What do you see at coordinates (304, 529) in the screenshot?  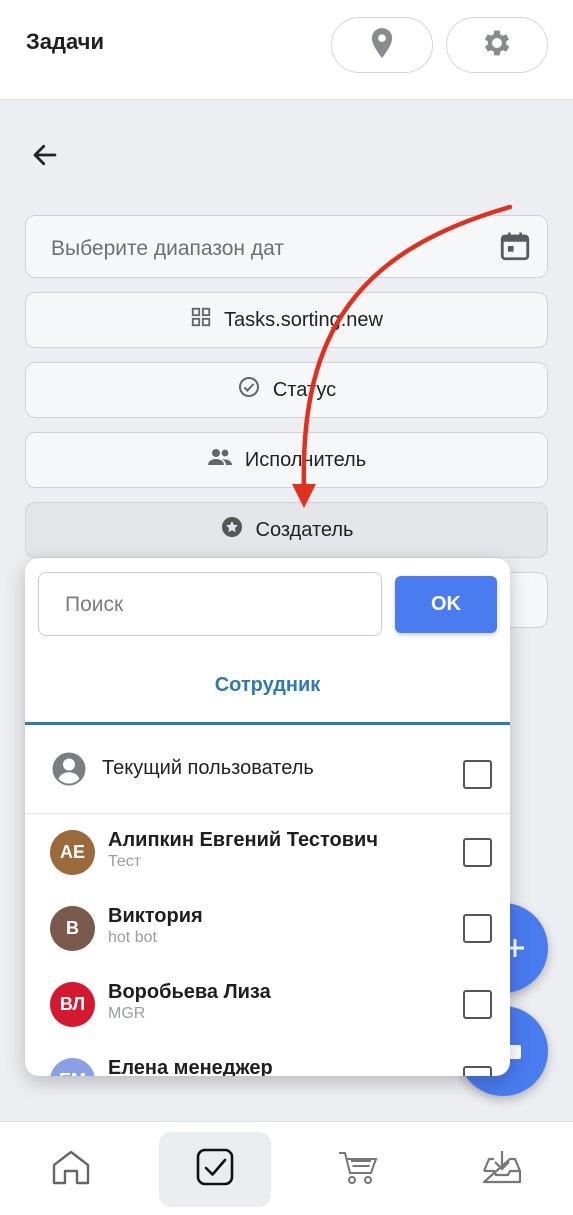 I see `creator-filter-label: Создатель` at bounding box center [304, 529].